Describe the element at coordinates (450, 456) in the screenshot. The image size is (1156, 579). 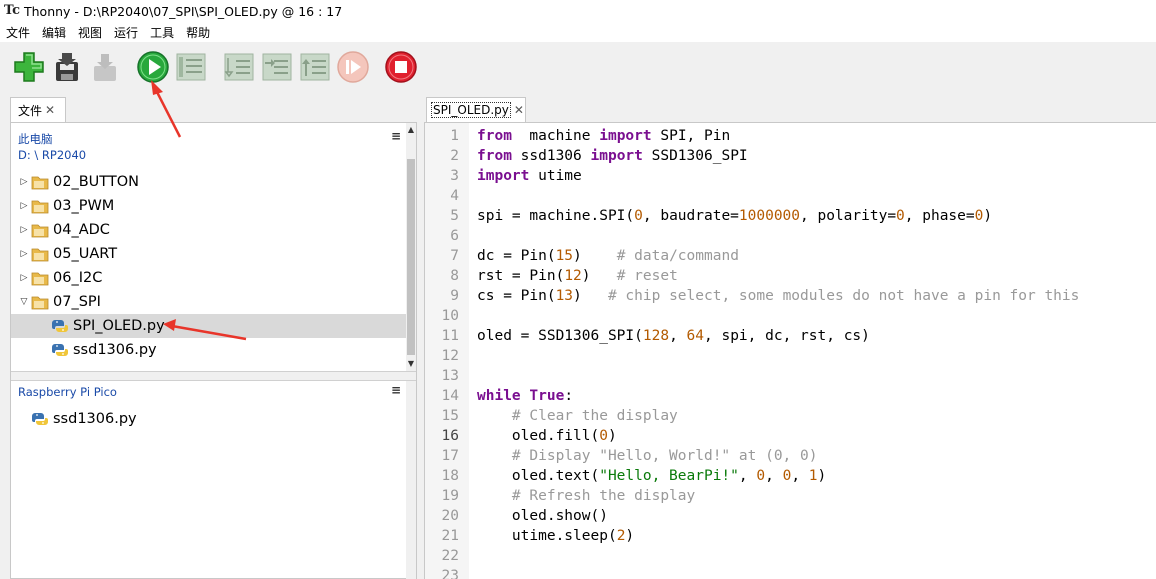
I see `line-number: 17` at that location.